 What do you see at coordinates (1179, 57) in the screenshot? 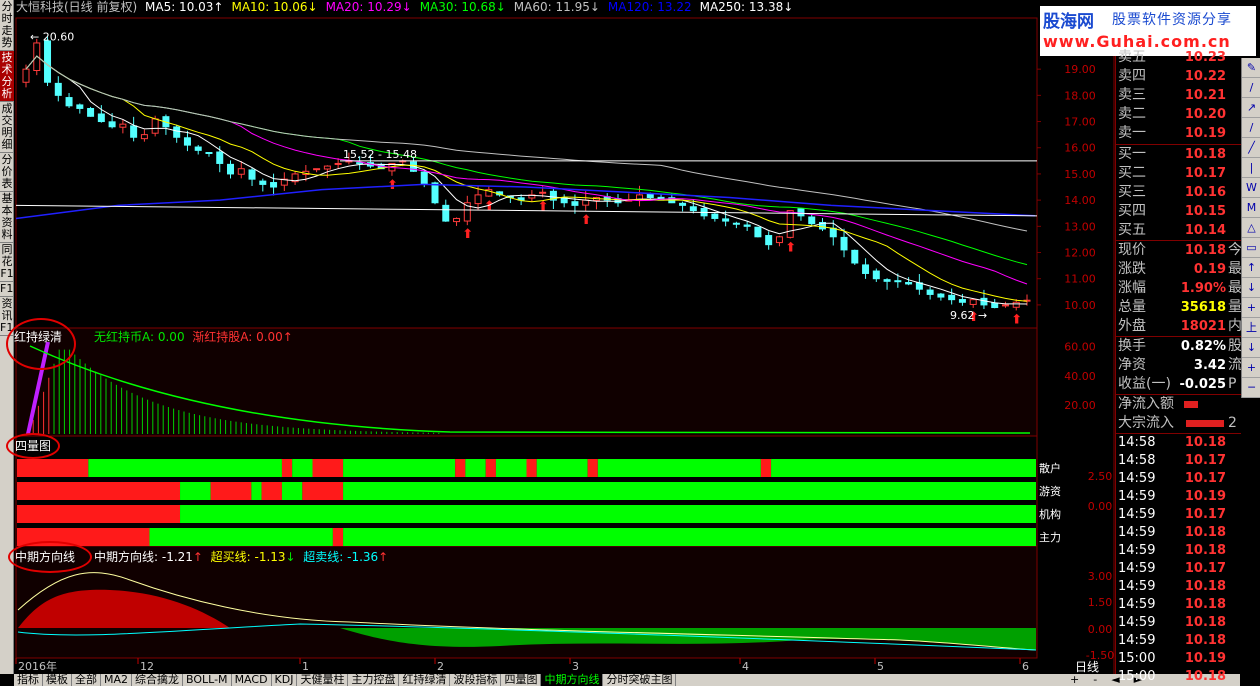
I see `sell-row: 卖五 10.23` at bounding box center [1179, 57].